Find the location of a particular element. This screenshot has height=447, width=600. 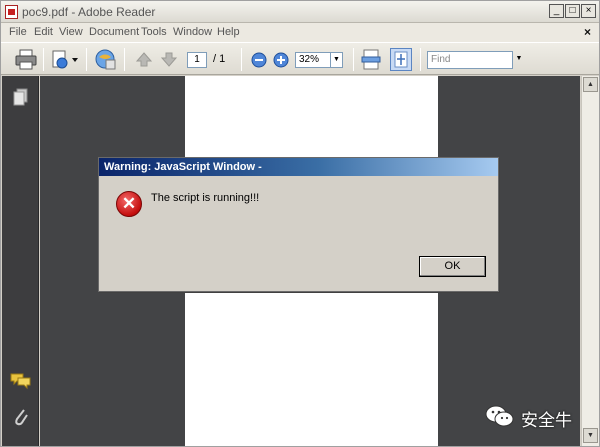

scroll-up-icon: ▲ is located at coordinates (590, 84).